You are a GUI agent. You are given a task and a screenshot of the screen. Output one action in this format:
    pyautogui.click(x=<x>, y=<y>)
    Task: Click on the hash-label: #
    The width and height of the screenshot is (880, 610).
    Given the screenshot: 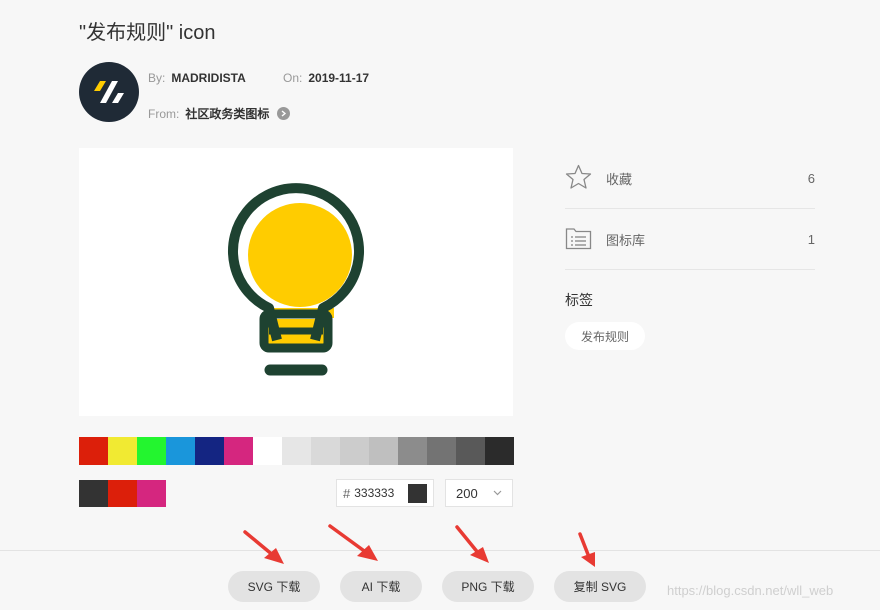 What is the action you would take?
    pyautogui.click(x=347, y=493)
    